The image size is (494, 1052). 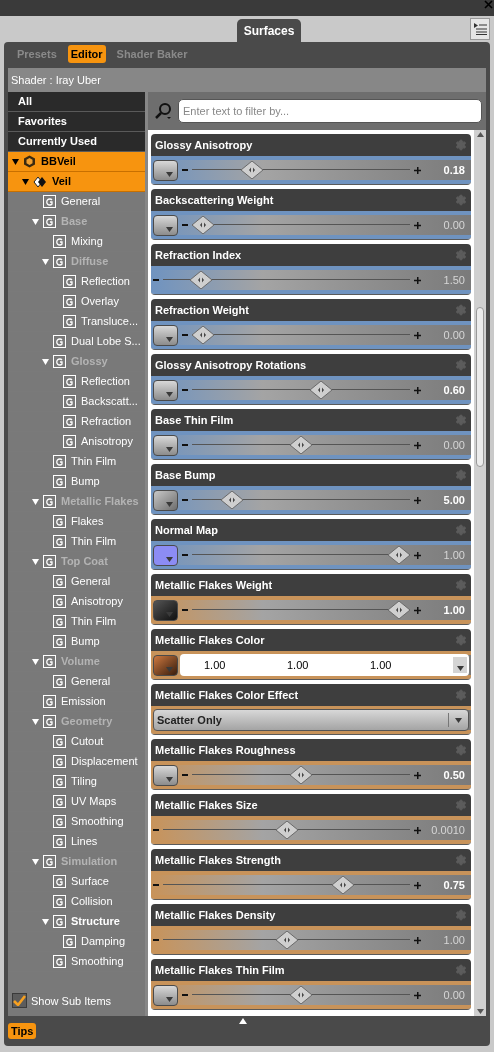 I want to click on tree-item: Tiling, so click(x=76, y=782).